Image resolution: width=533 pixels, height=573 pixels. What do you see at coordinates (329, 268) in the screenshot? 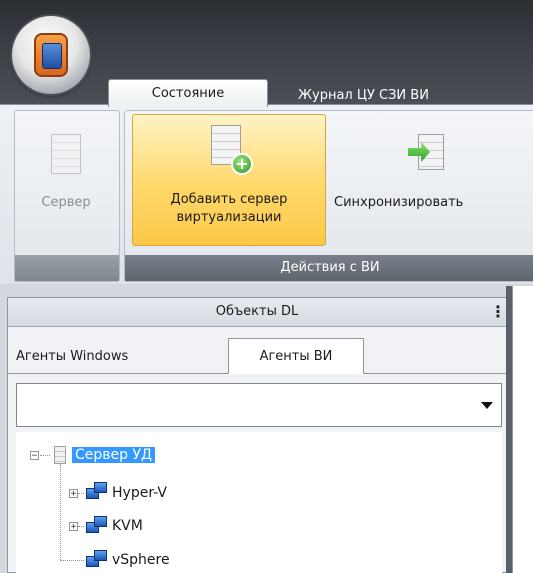
I see `ribbon-group-label: Действия с ВИ` at bounding box center [329, 268].